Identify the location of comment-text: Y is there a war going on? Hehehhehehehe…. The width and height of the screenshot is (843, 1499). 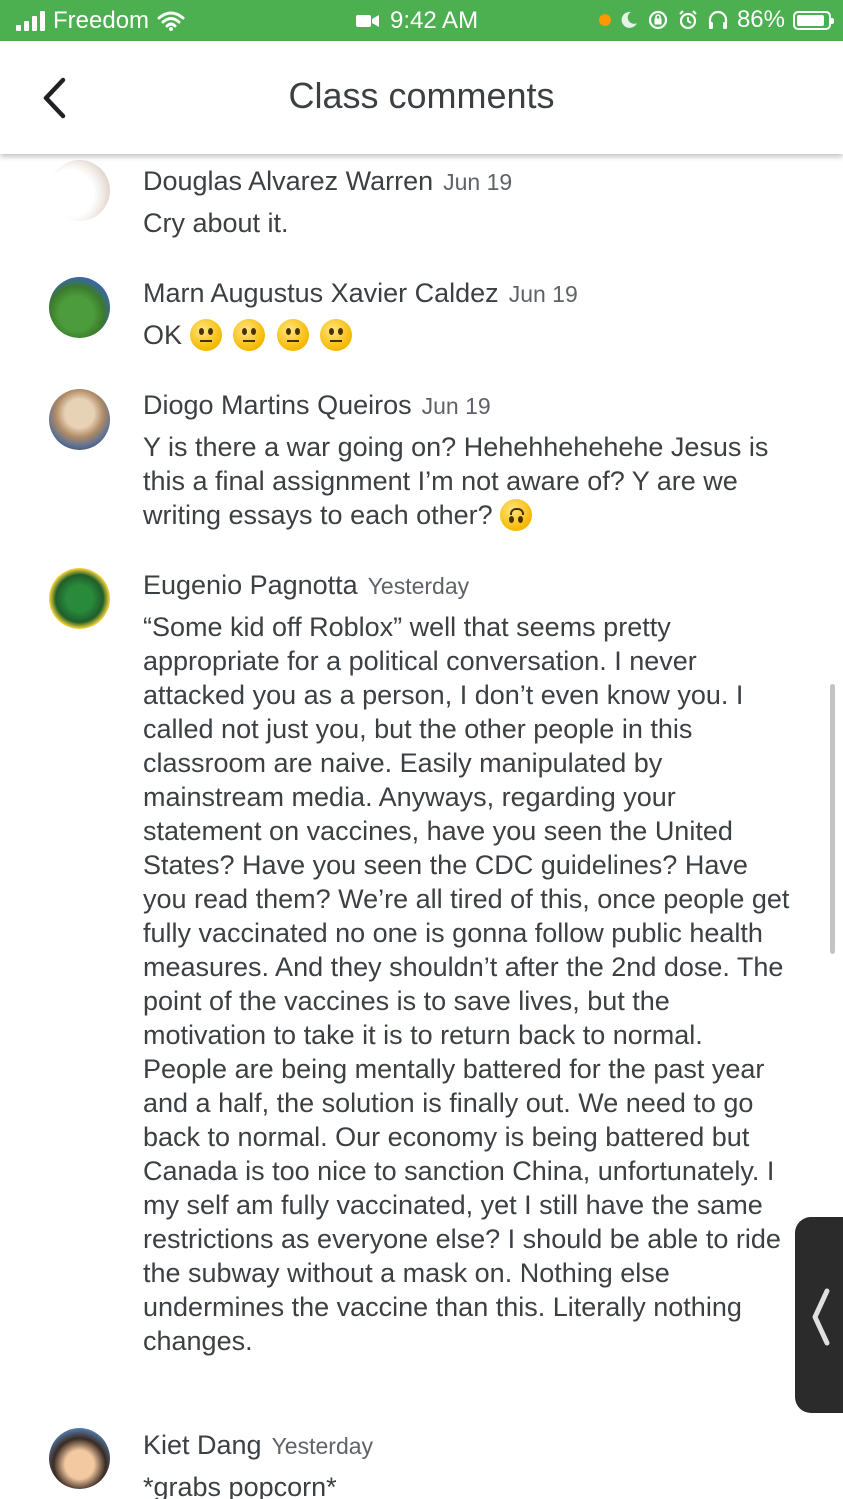
(473, 481).